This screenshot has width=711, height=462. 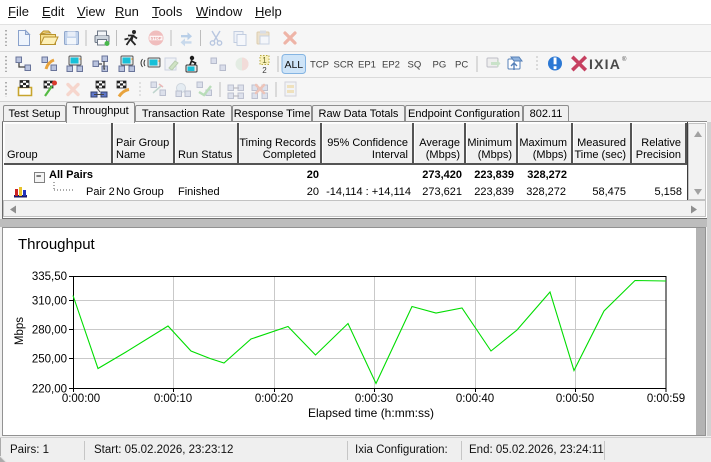 I want to click on svg-text: 280,00, so click(x=49, y=331).